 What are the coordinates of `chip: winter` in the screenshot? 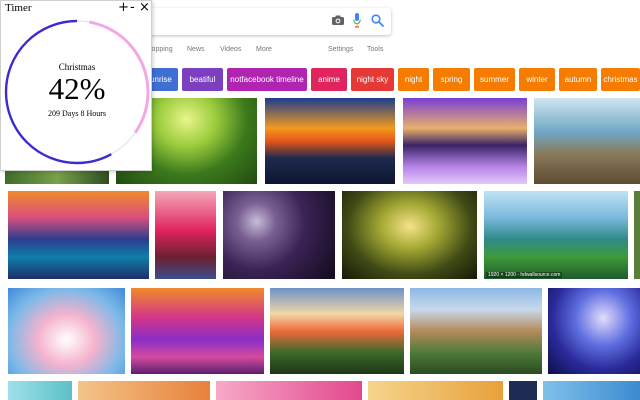 It's located at (537, 79).